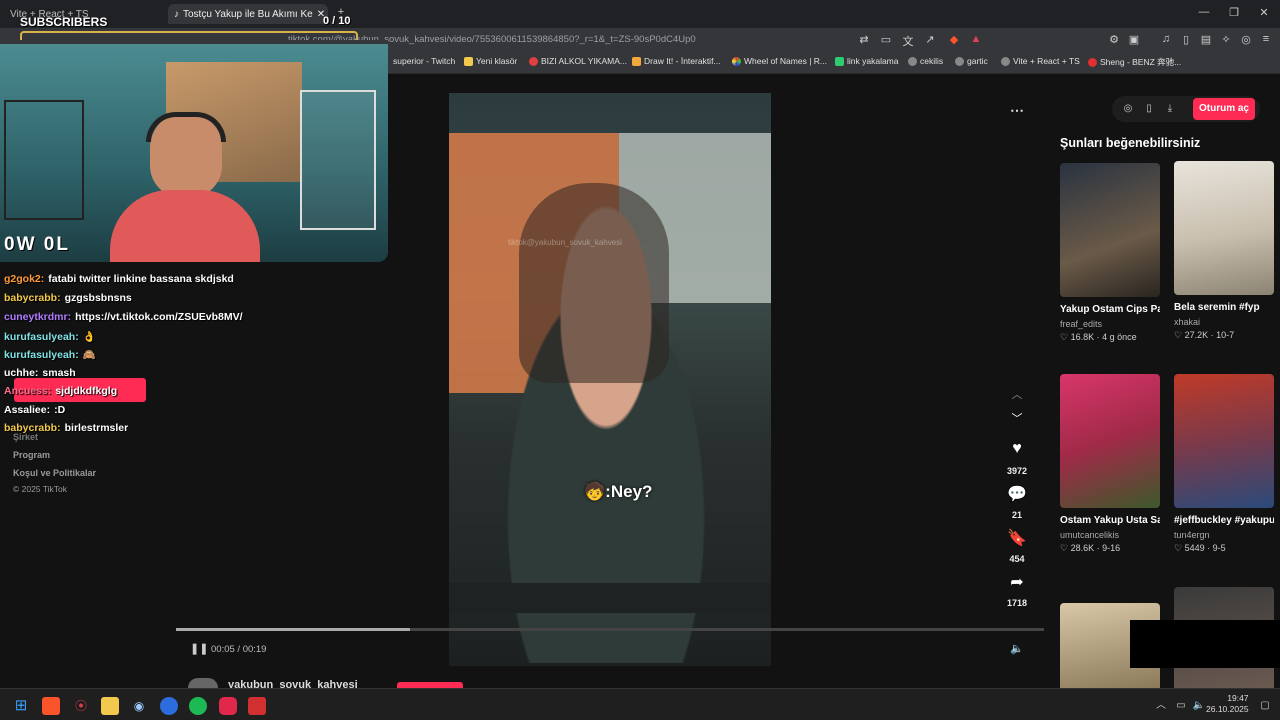 The width and height of the screenshot is (1280, 720). Describe the element at coordinates (1017, 394) in the screenshot. I see `previous-video-icon: ︿` at that location.